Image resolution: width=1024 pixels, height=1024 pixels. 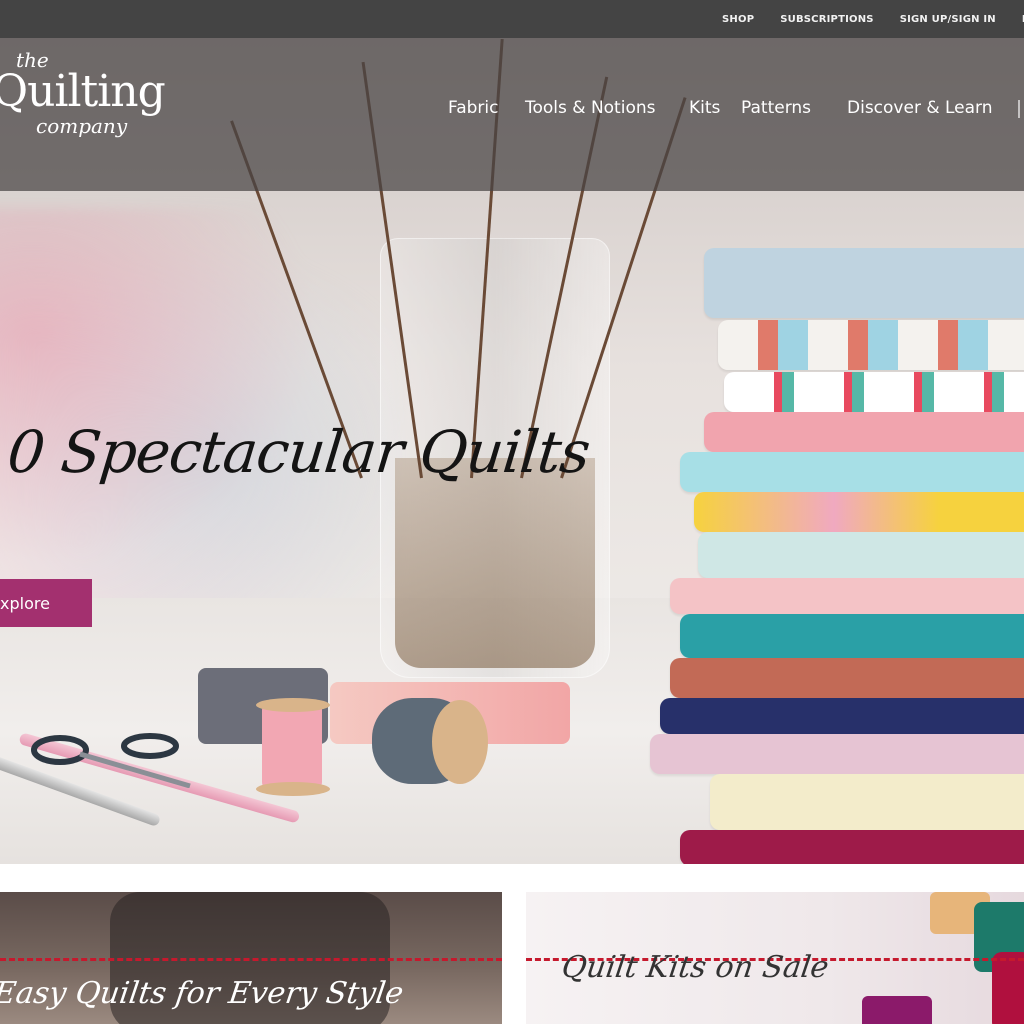 What do you see at coordinates (298, 452) in the screenshot?
I see `hero-title: 0 Spectacular Quilts` at bounding box center [298, 452].